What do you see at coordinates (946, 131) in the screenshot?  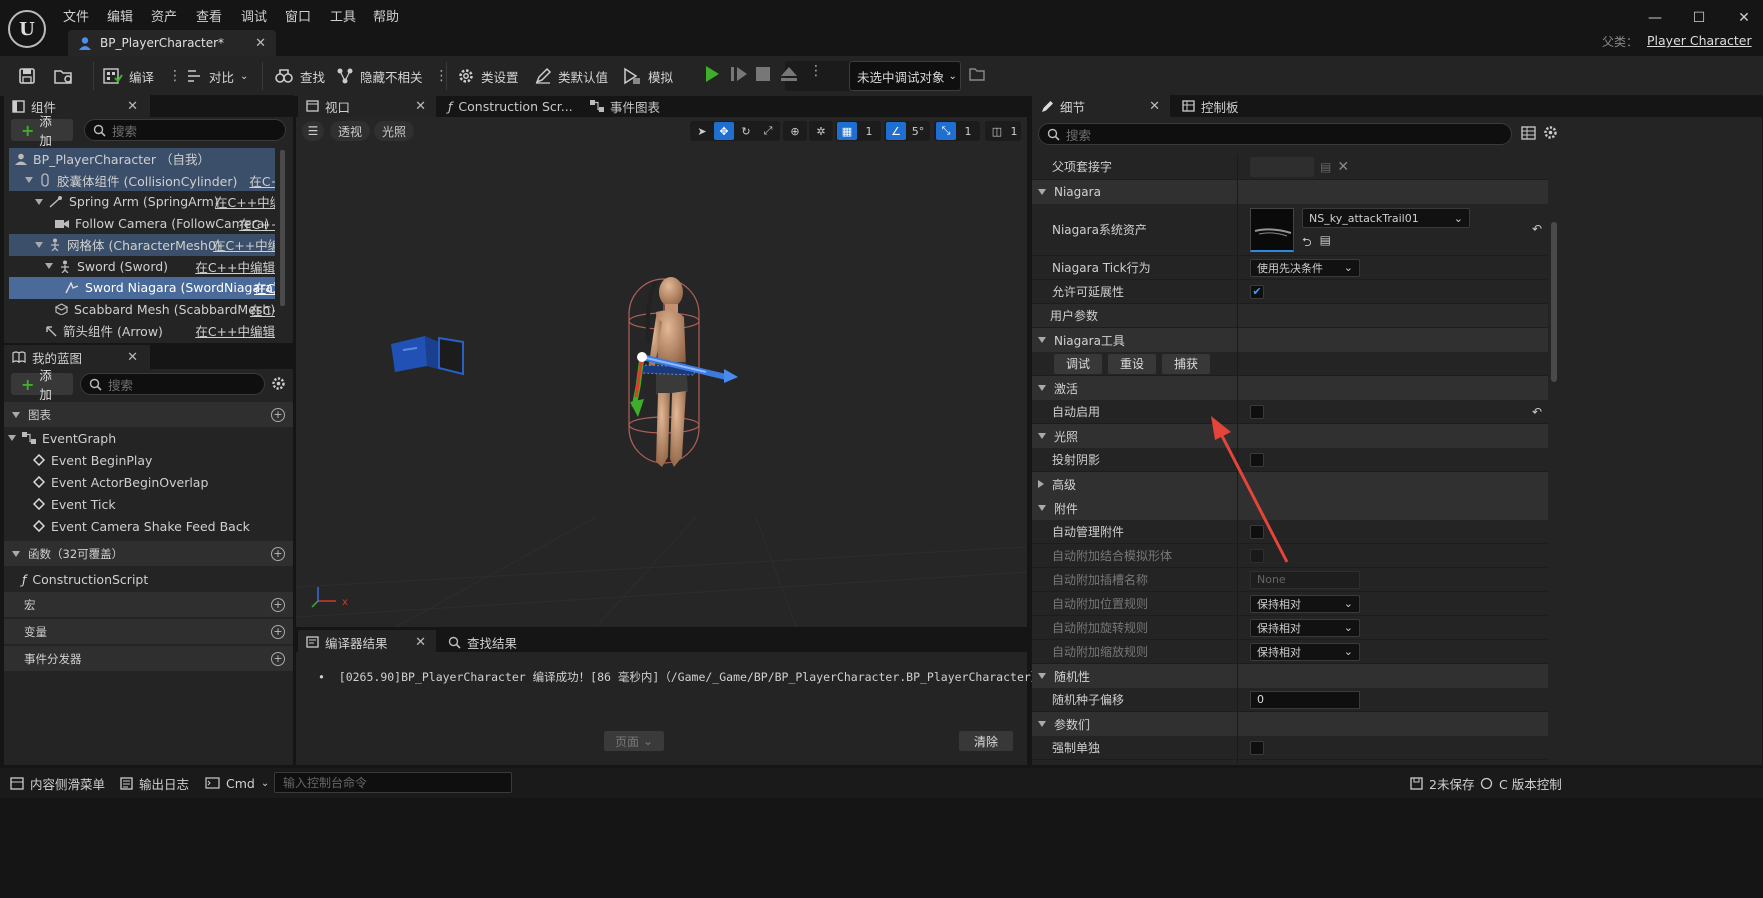 I see `scale-snap-icon: ⤡` at bounding box center [946, 131].